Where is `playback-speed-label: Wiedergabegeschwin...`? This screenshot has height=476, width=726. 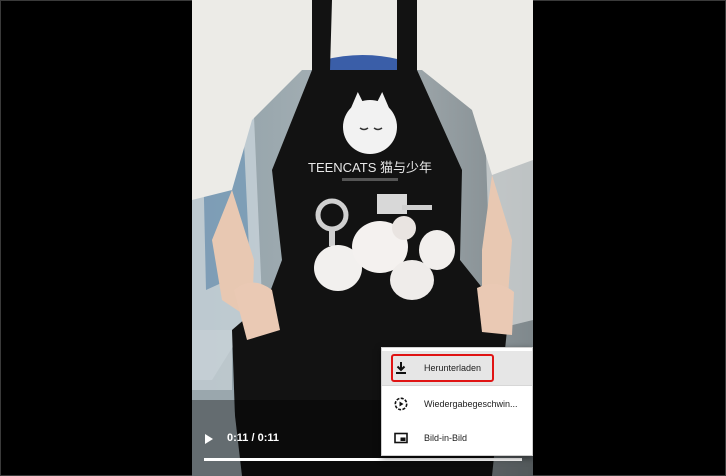
playback-speed-label: Wiedergabegeschwin... is located at coordinates (471, 404).